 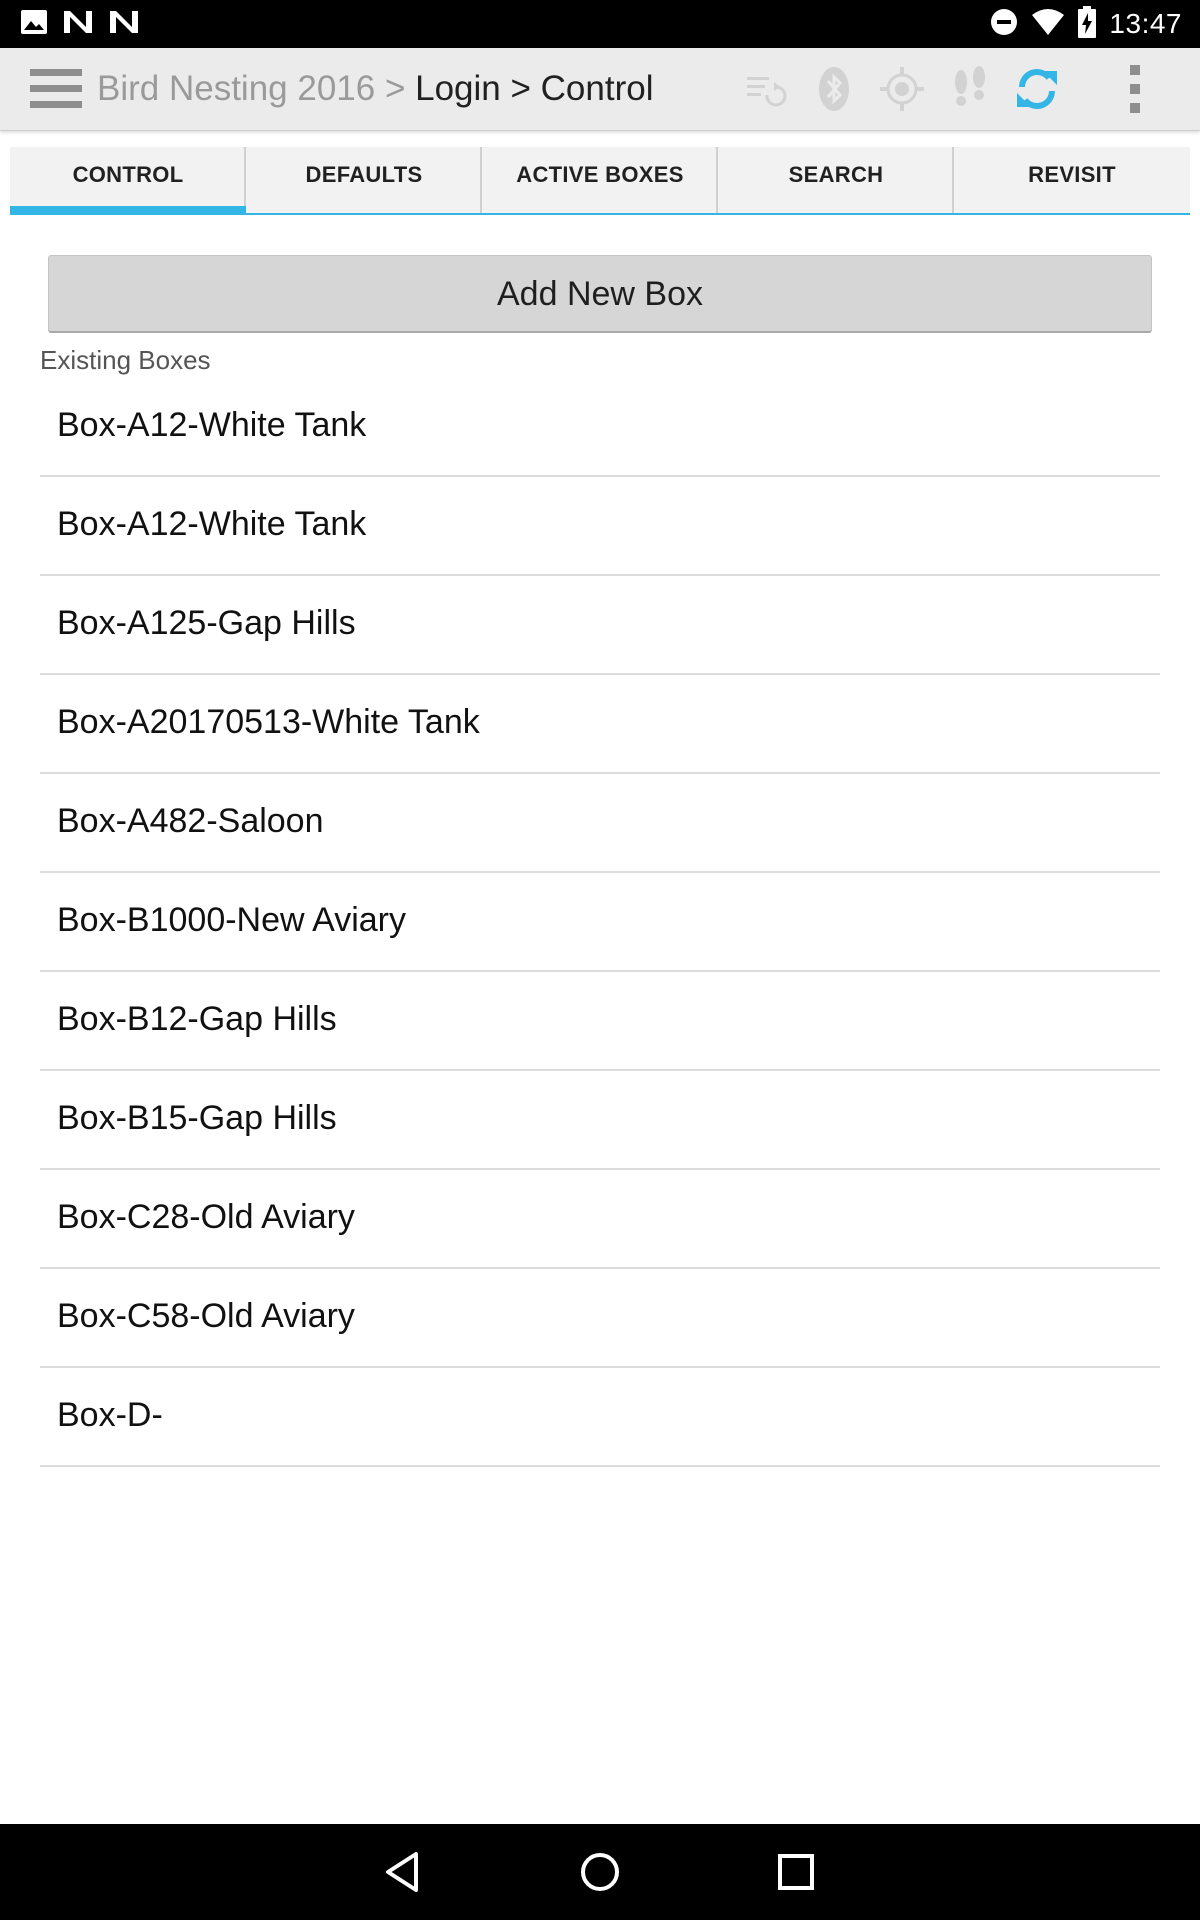 What do you see at coordinates (1135, 89) in the screenshot?
I see `overflow-menu-icon` at bounding box center [1135, 89].